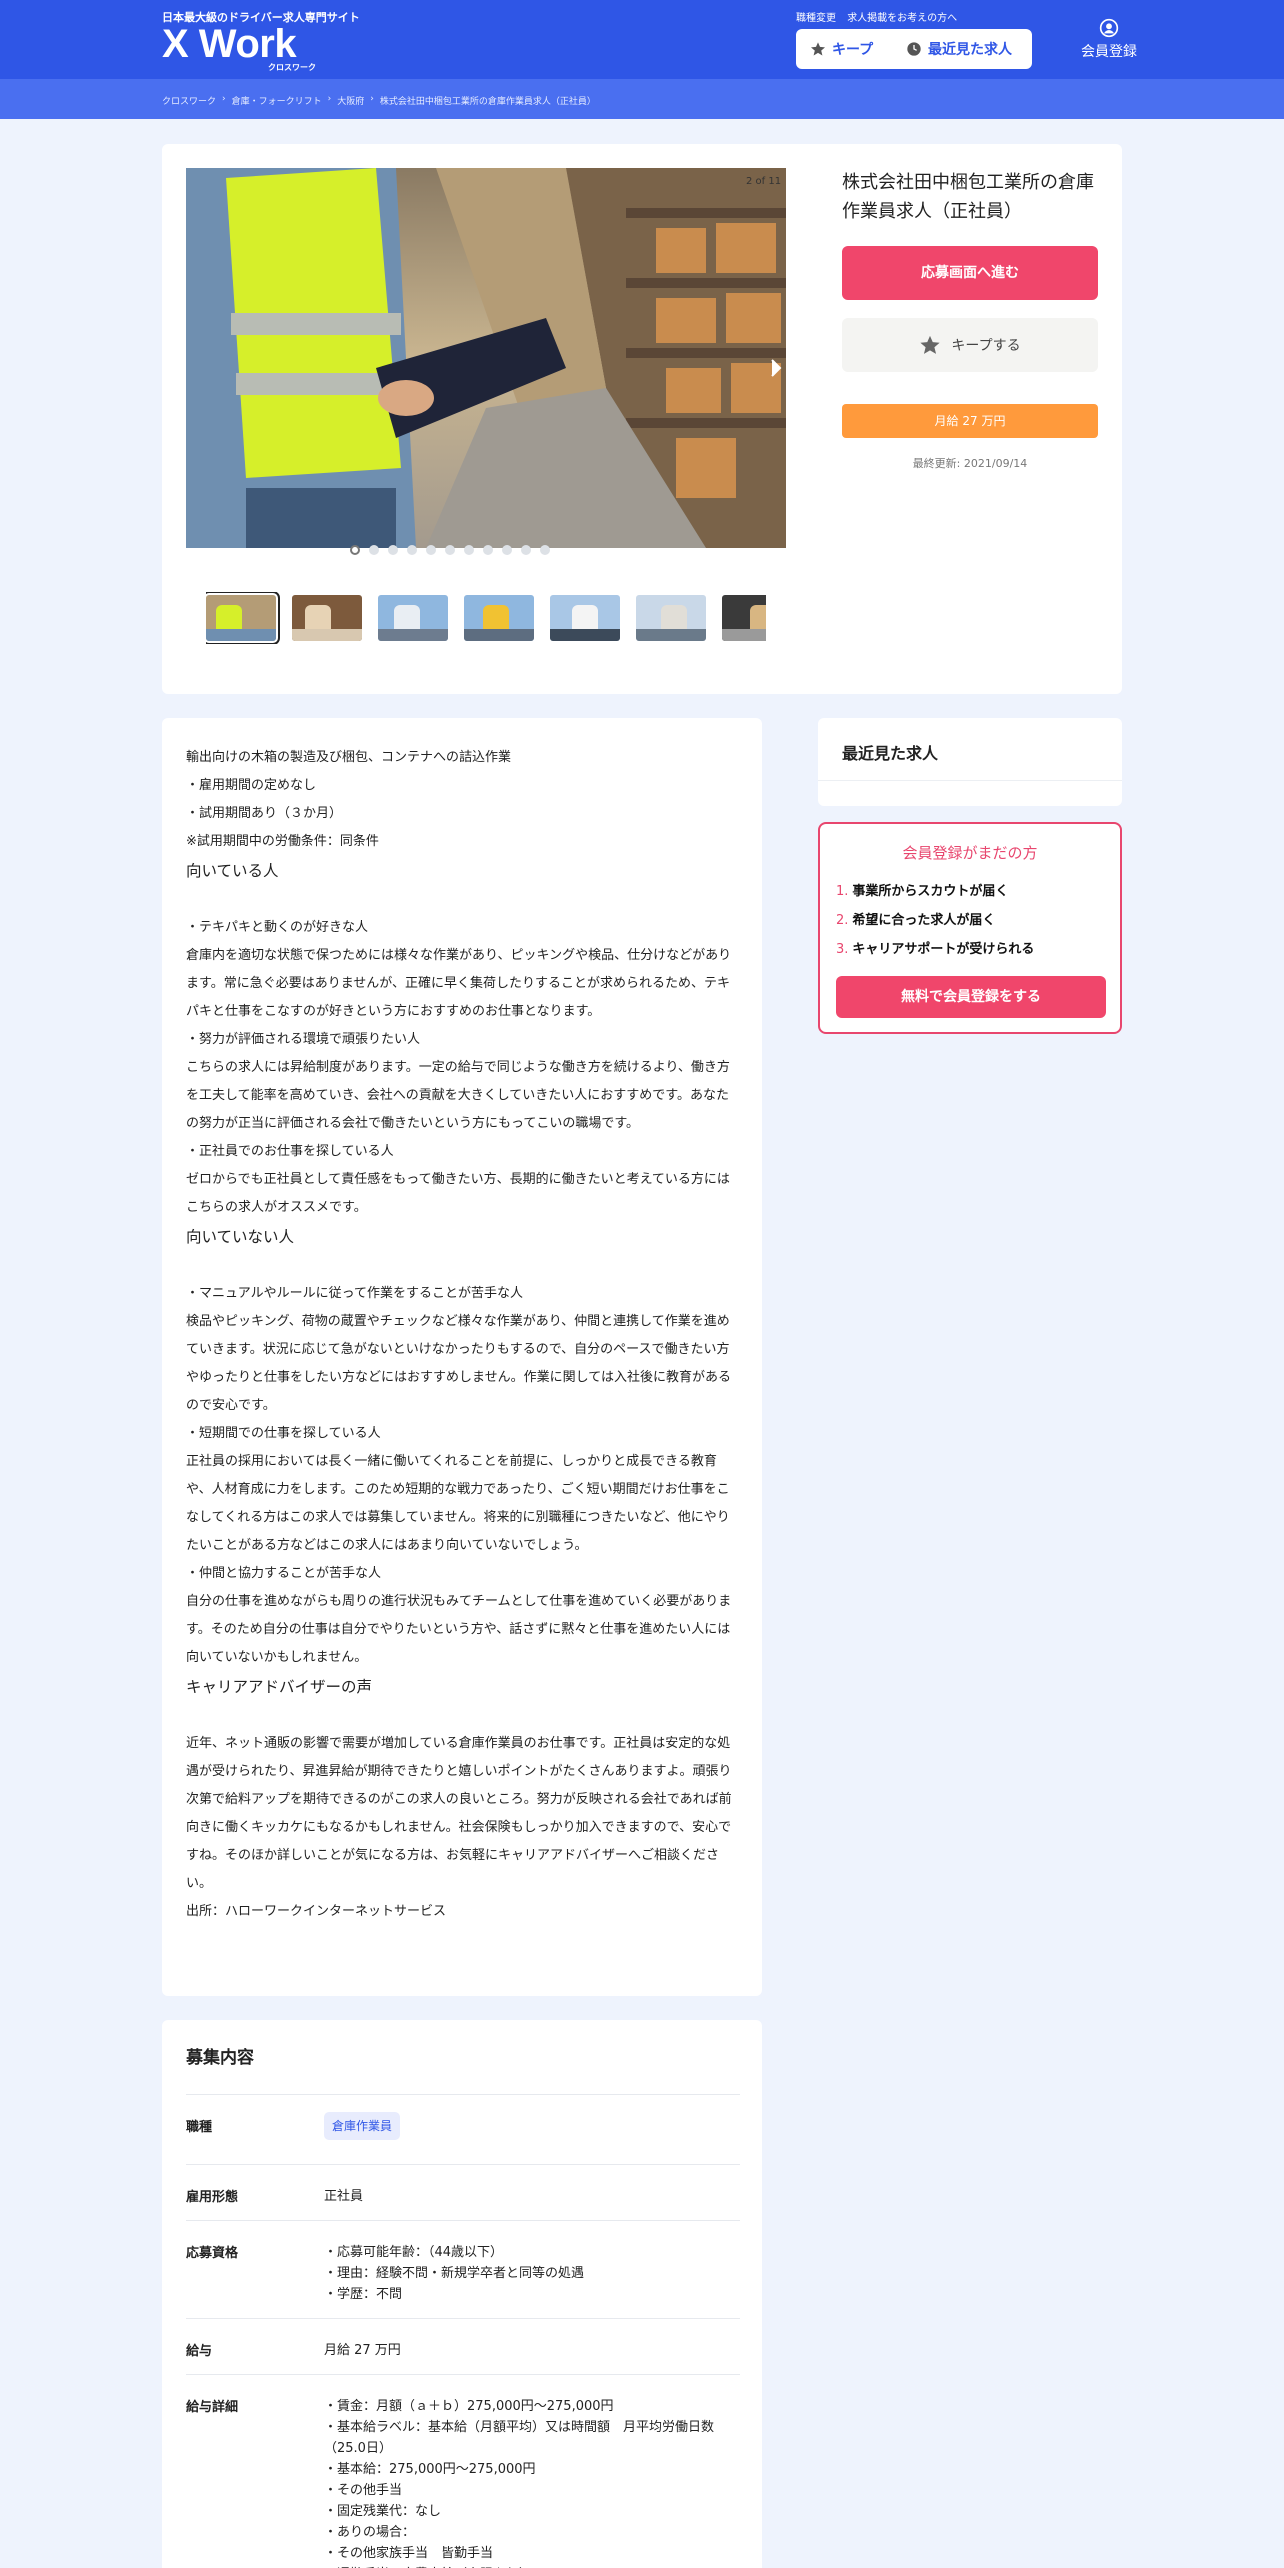  Describe the element at coordinates (232, 871) in the screenshot. I see `section-heading: 向いている人` at that location.